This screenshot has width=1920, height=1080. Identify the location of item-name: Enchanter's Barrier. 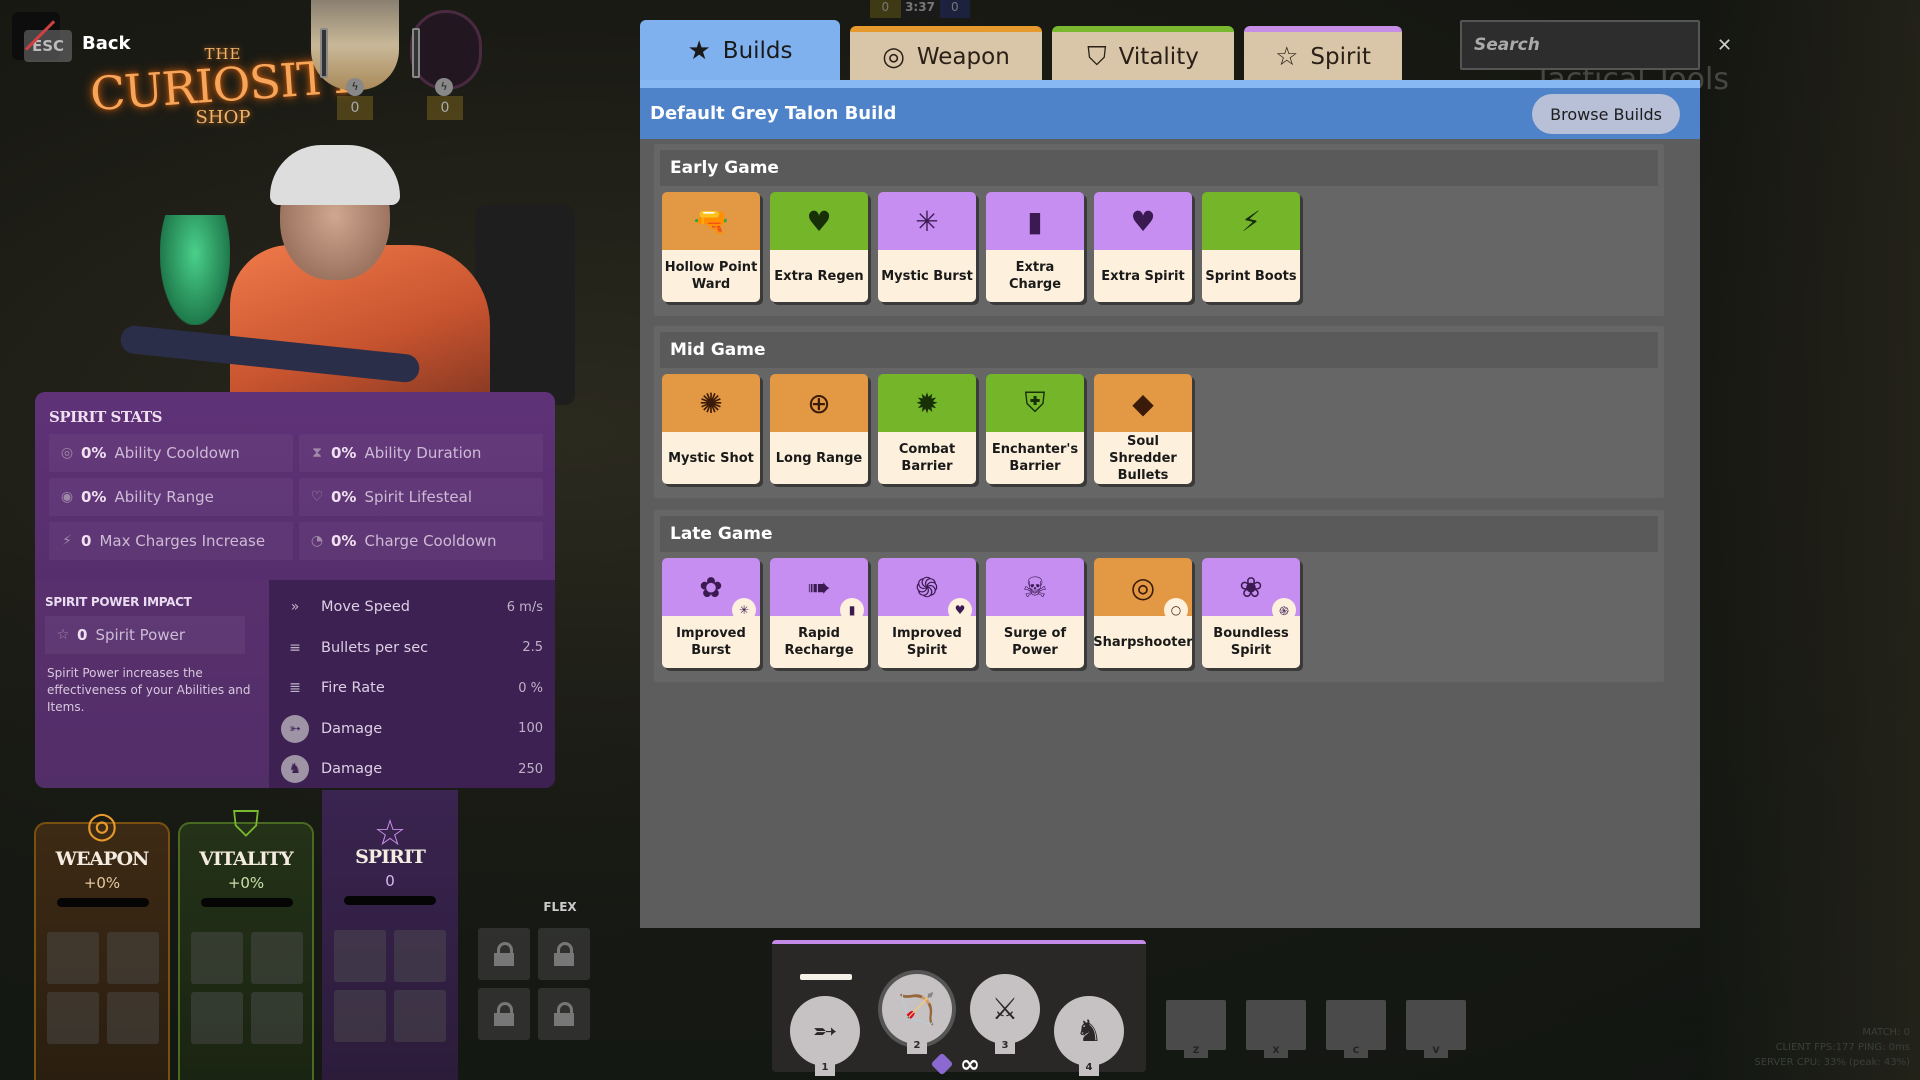
(1035, 458).